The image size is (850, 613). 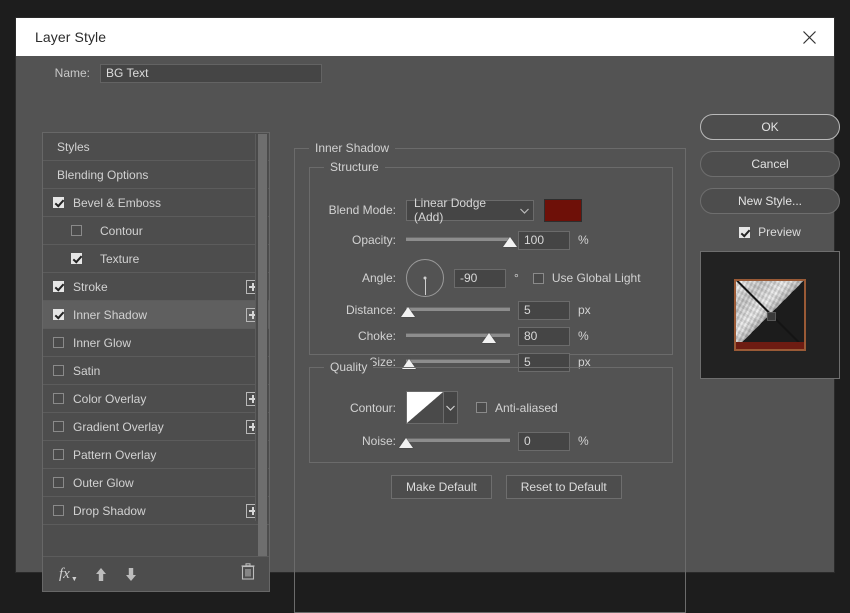 I want to click on trash-icon, so click(x=248, y=574).